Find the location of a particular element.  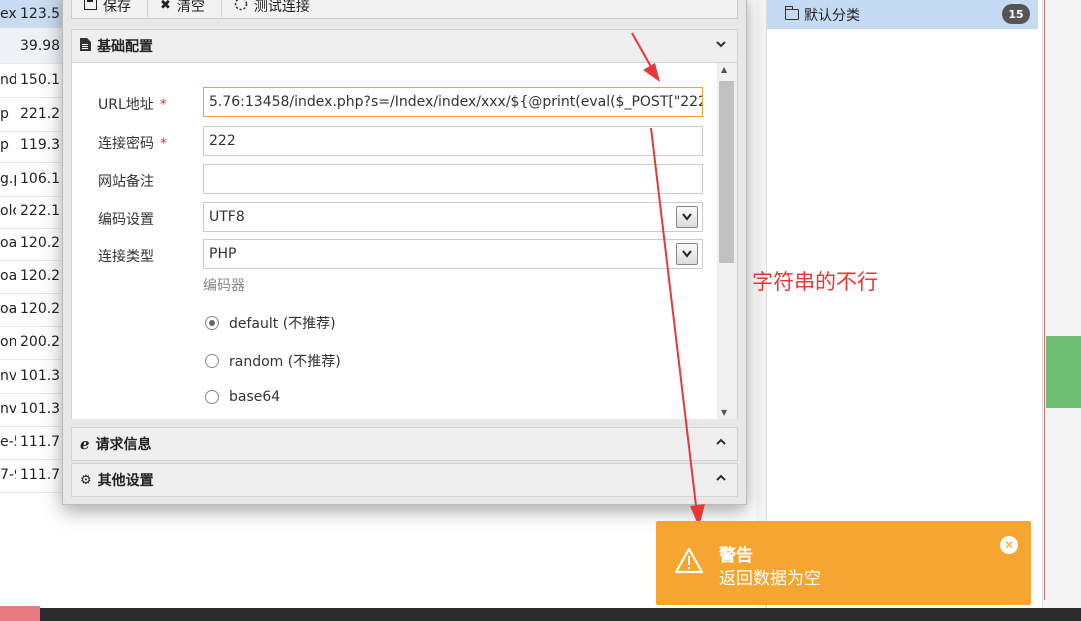

category-item-default: 默认分类 15 is located at coordinates (902, 14).